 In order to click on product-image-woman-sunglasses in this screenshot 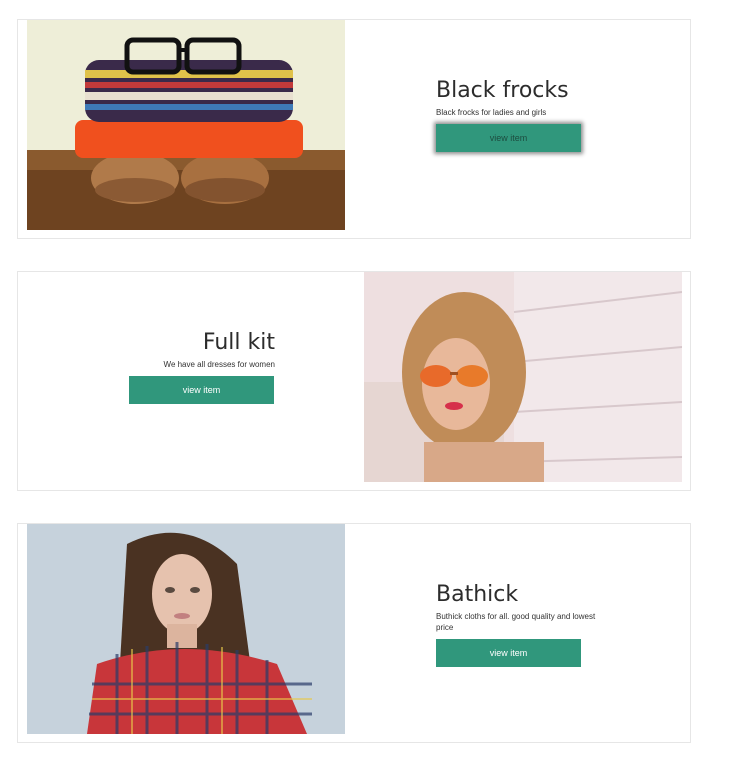, I will do `click(523, 377)`.